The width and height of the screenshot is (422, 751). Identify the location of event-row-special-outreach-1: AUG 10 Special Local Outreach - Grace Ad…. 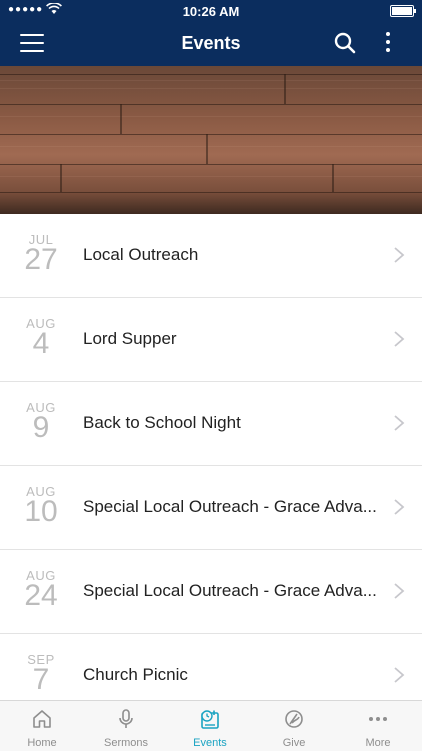
(211, 508).